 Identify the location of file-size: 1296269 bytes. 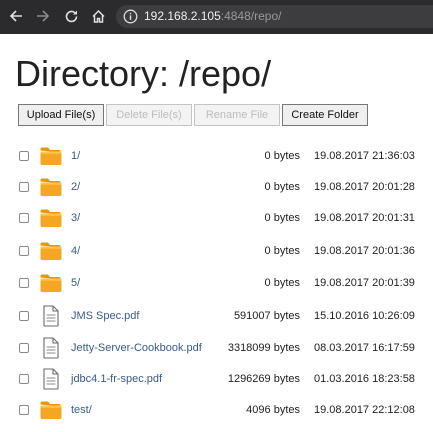
(263, 379).